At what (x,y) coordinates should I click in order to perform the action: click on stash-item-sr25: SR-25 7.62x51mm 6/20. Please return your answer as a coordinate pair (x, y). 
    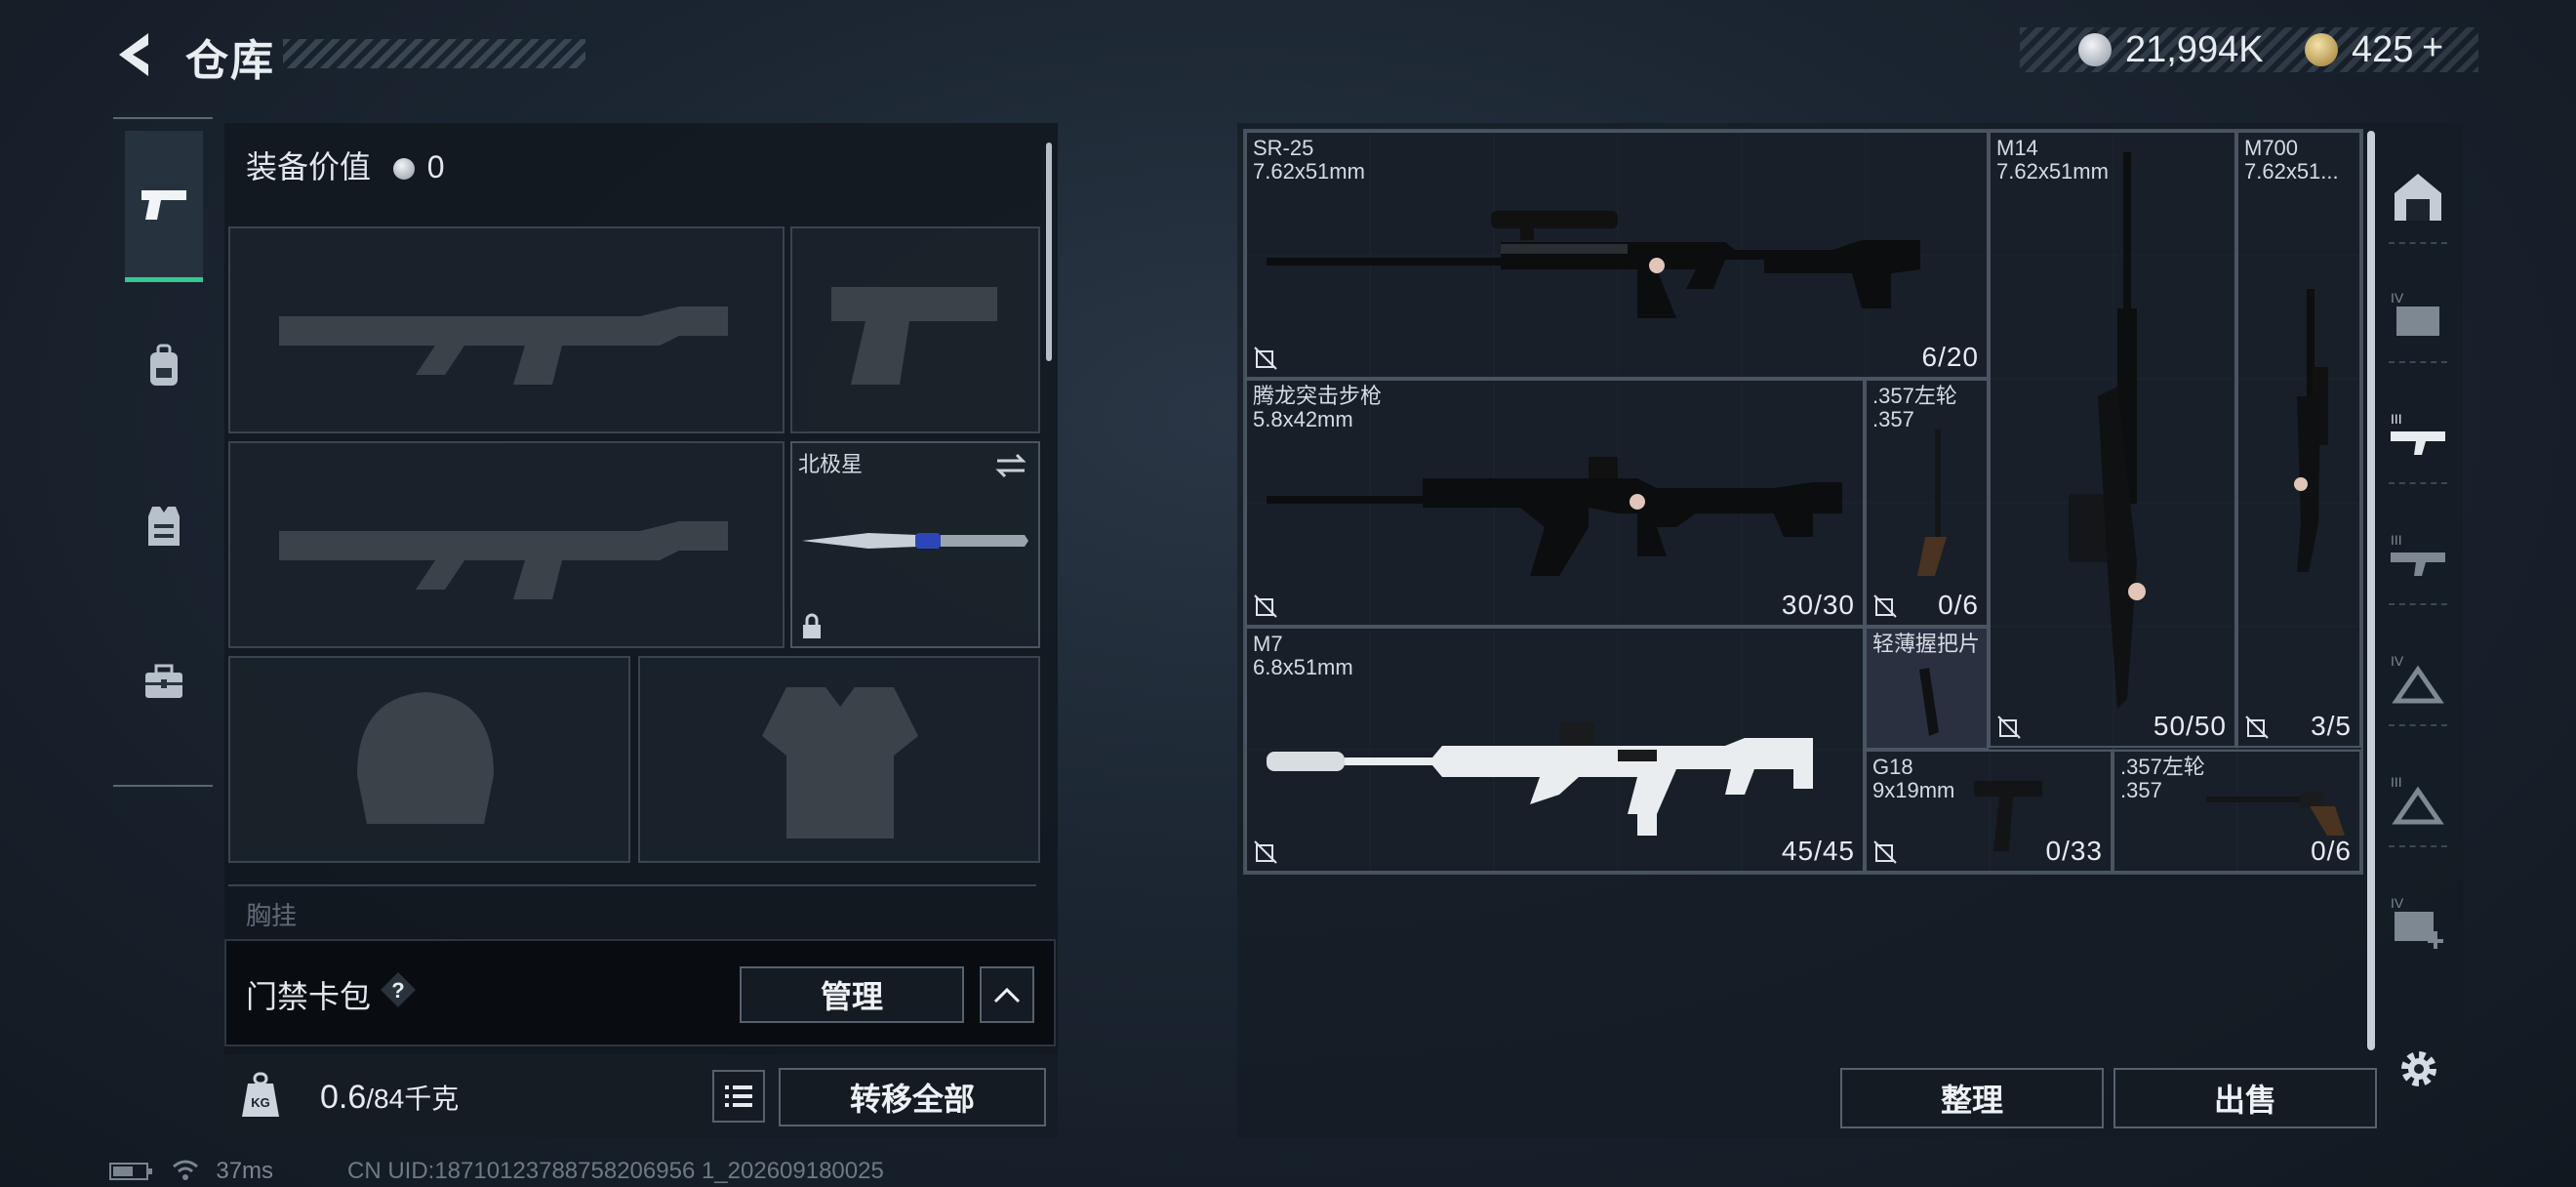
    Looking at the image, I should click on (1617, 255).